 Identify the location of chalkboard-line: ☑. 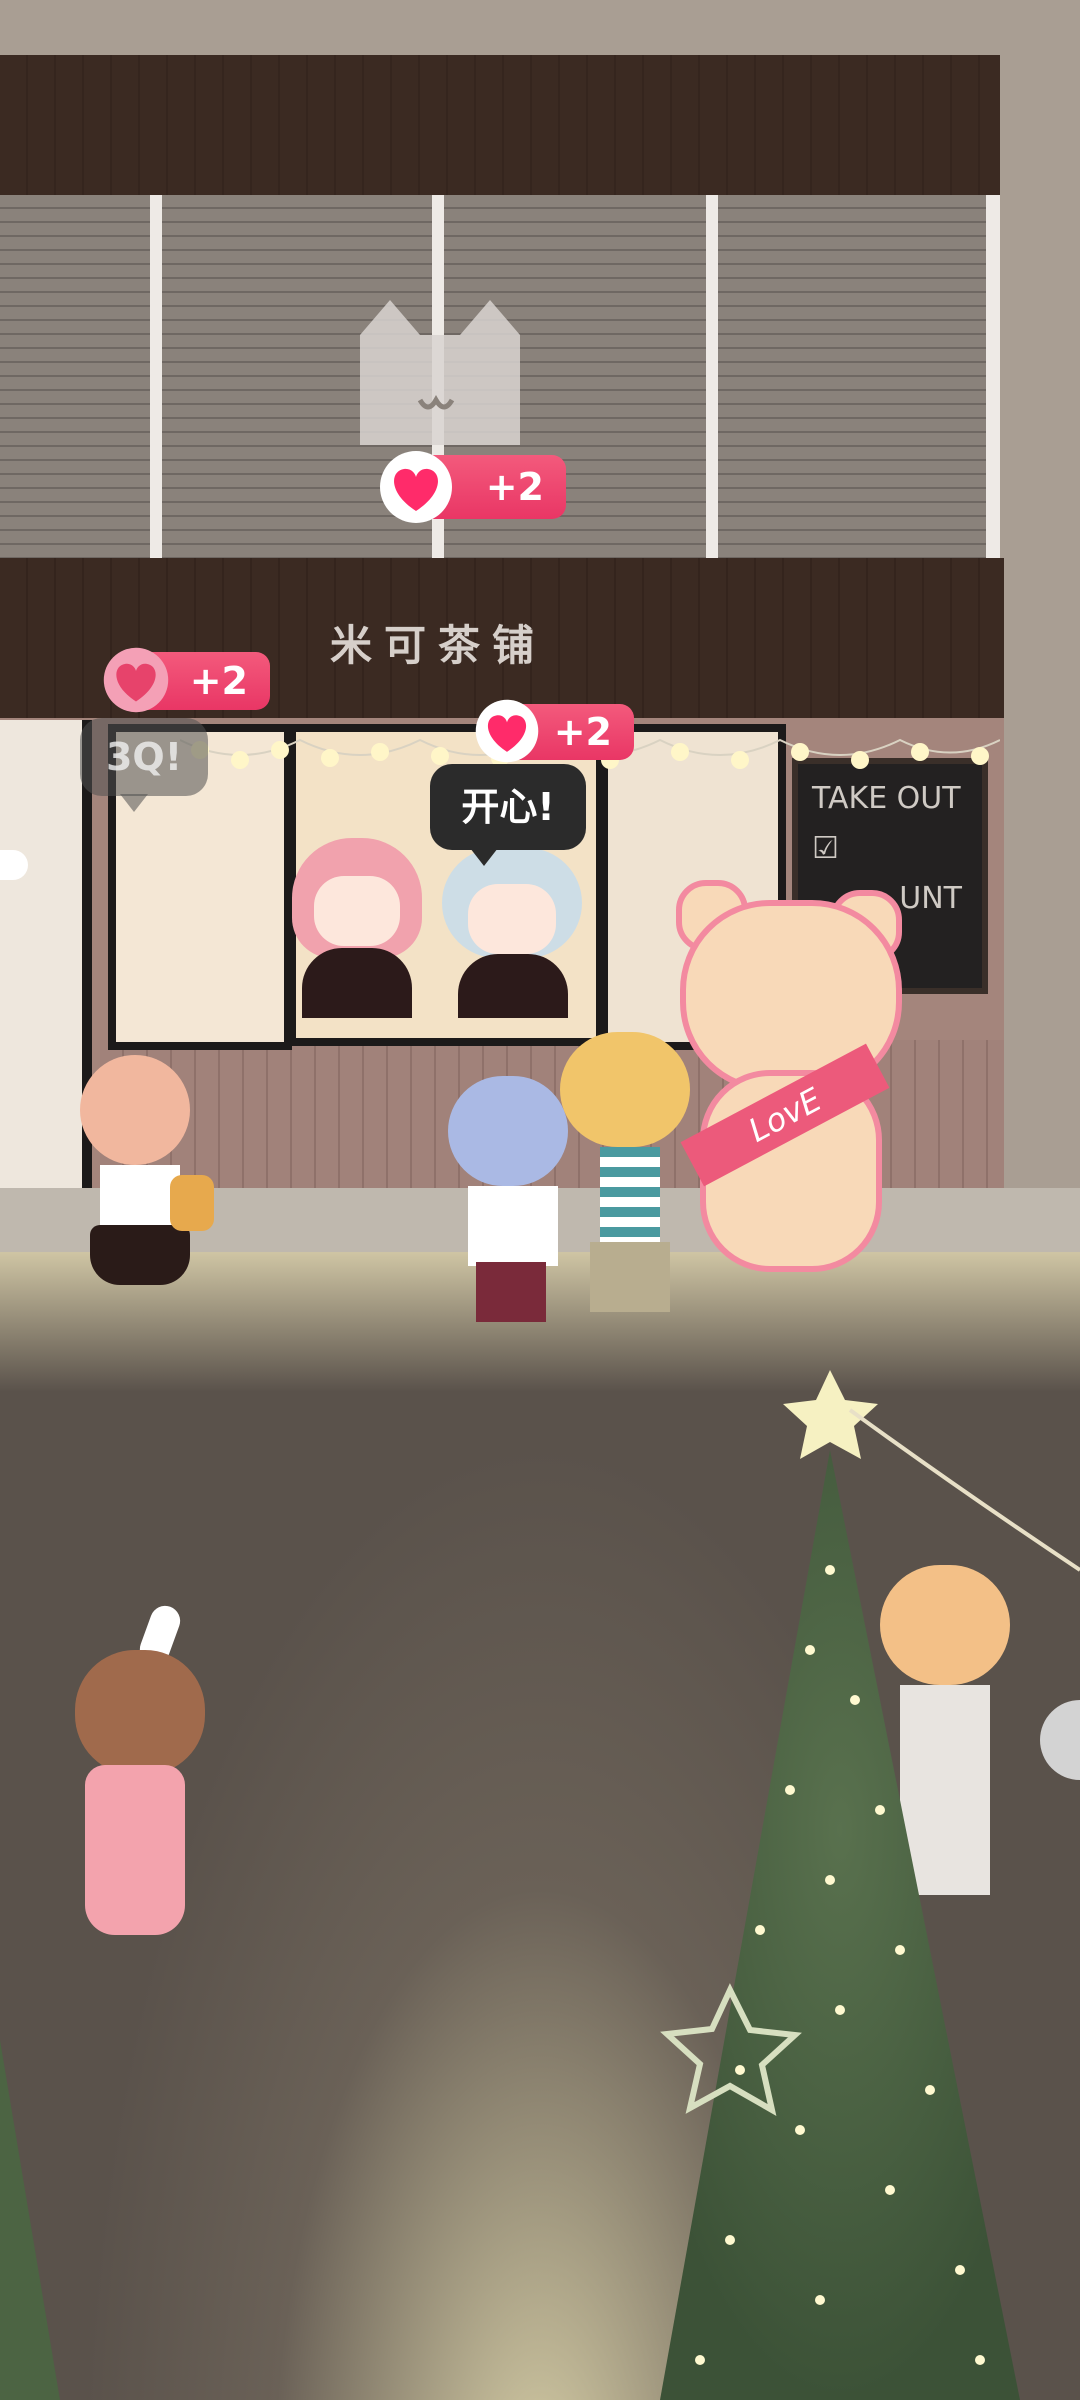
(825, 848).